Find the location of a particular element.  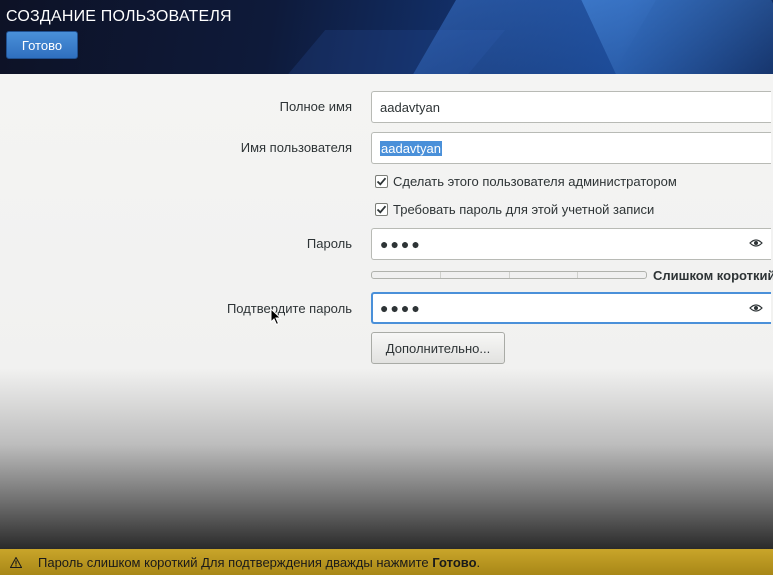

require-password-checkbox-row: Требовать пароль для этой учетной записи is located at coordinates (514, 209).